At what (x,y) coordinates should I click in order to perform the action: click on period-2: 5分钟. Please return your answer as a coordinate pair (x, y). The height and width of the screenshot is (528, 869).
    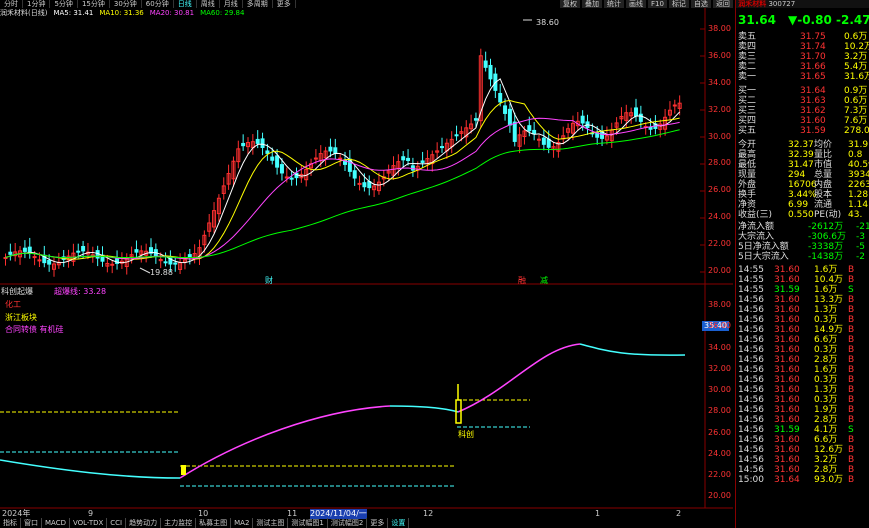
    Looking at the image, I should click on (64, 4).